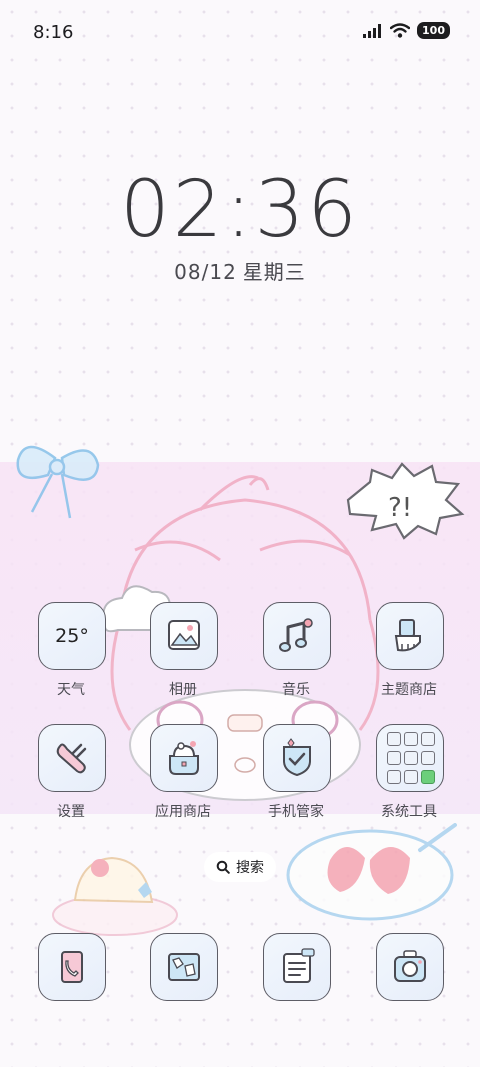 Image resolution: width=480 pixels, height=1067 pixels. I want to click on app-label-theme-store: 主题商店, so click(409, 690).